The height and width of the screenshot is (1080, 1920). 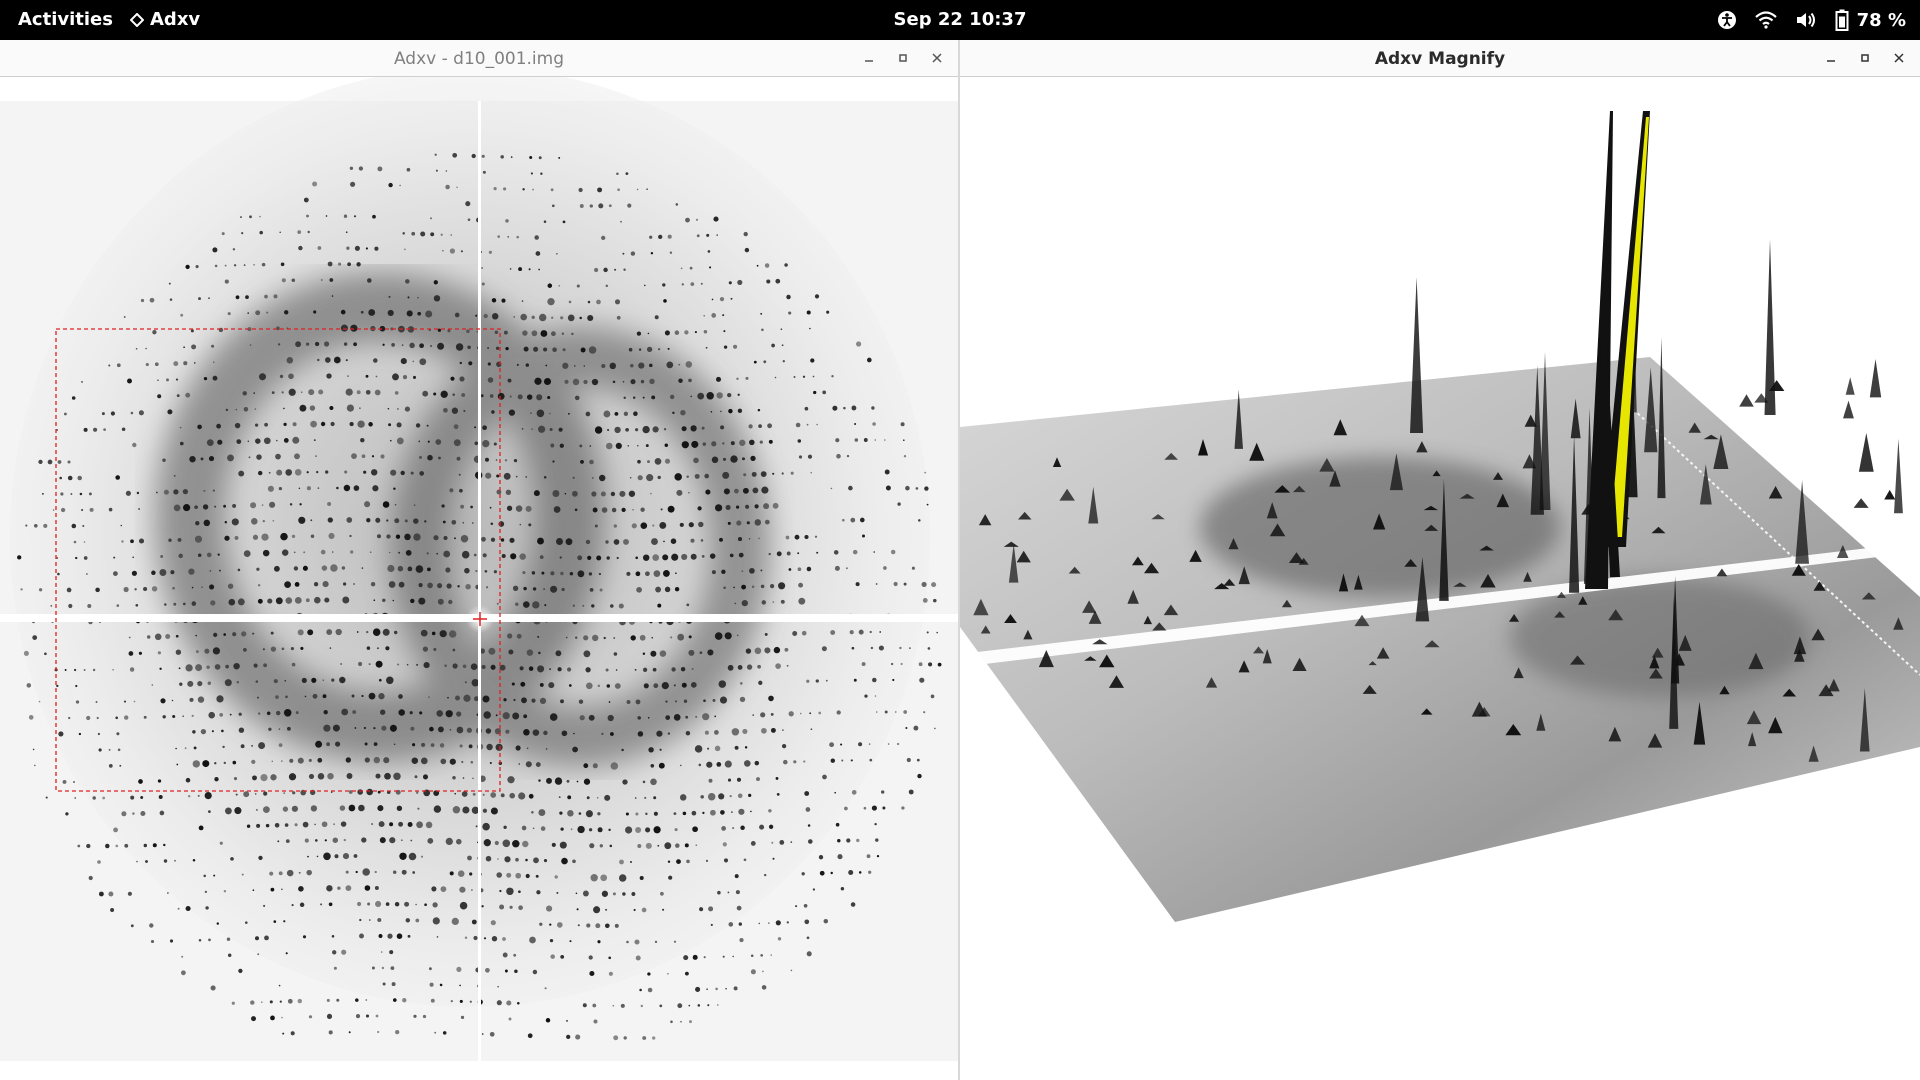 I want to click on accessibility-icon, so click(x=1727, y=20).